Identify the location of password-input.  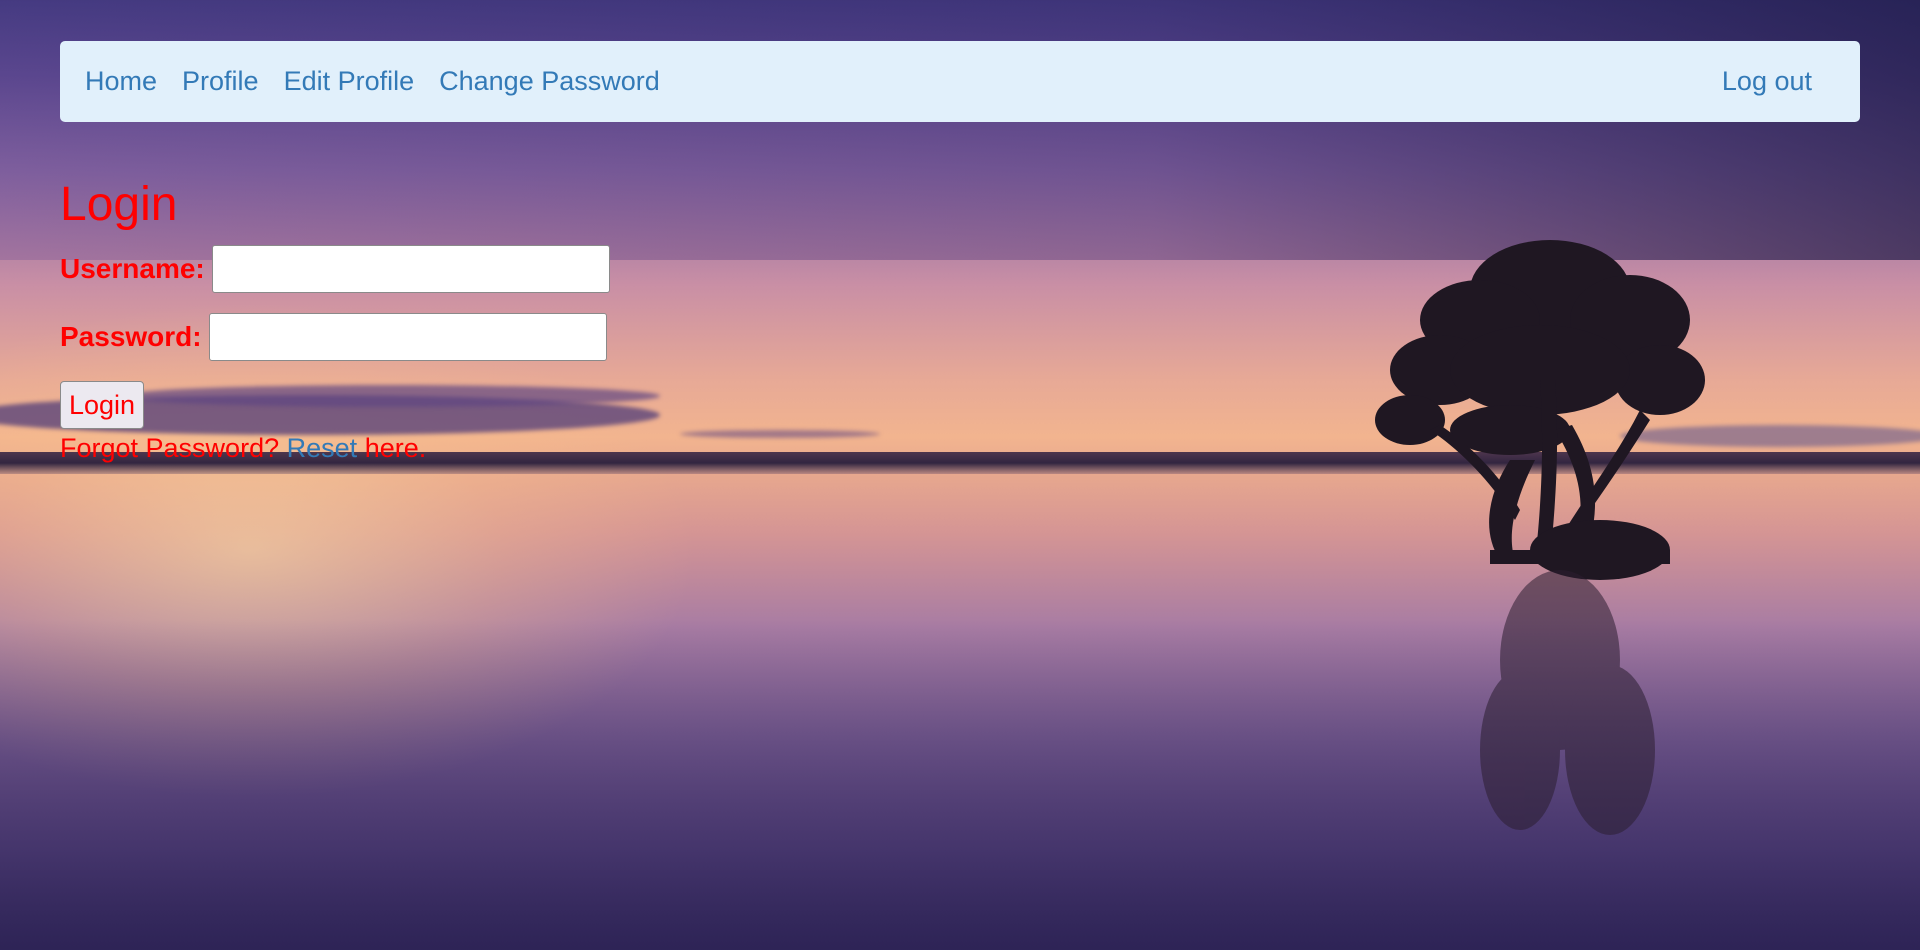
(407, 337).